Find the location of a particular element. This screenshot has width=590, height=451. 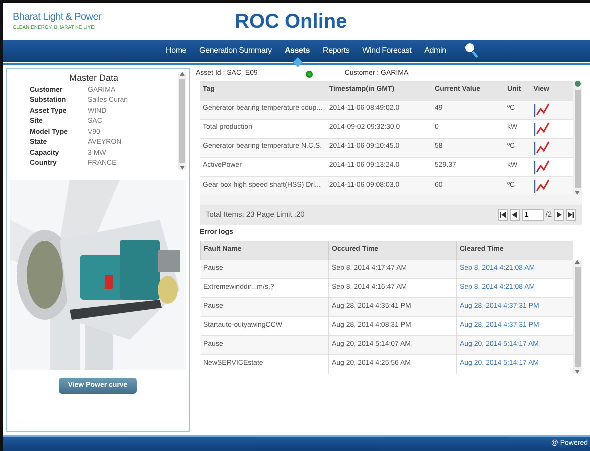

first-page-button is located at coordinates (503, 215).